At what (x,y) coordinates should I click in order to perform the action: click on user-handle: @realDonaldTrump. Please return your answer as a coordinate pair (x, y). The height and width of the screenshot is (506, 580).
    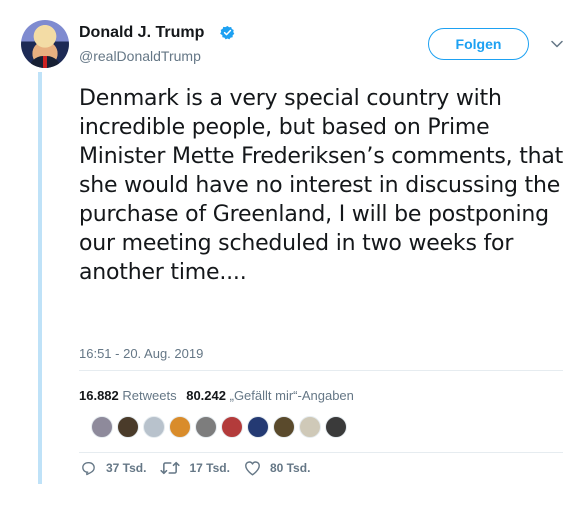
    Looking at the image, I should click on (140, 56).